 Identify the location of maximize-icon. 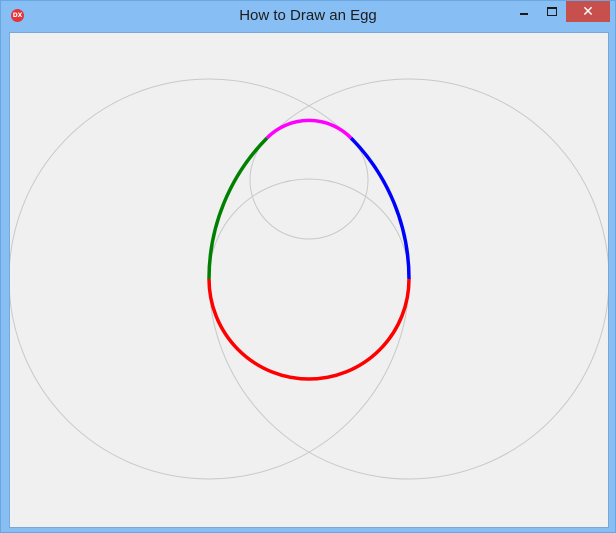
(551, 11).